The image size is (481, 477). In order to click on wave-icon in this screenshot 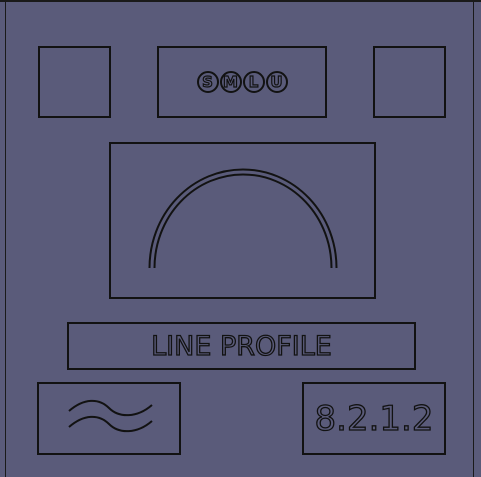, I will do `click(110, 416)`.